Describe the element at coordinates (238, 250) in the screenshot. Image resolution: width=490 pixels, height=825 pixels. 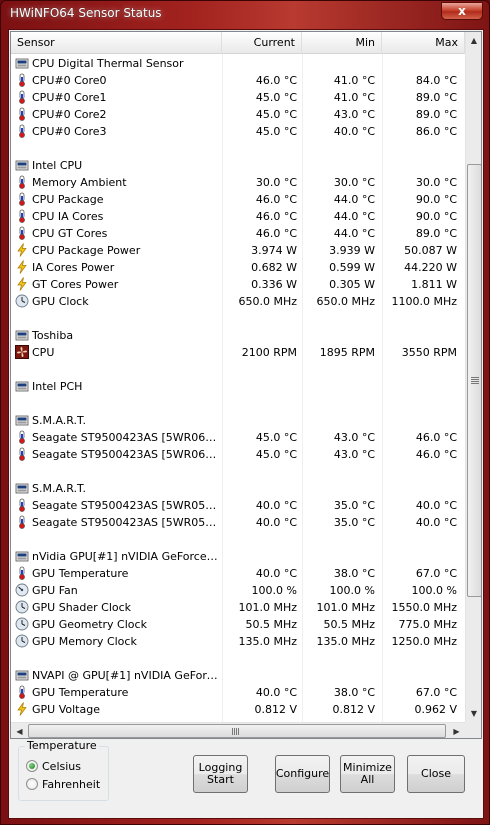
I see `sensor-row: CPU Package Power 3.974 W 3.939 W 50.087 W` at that location.